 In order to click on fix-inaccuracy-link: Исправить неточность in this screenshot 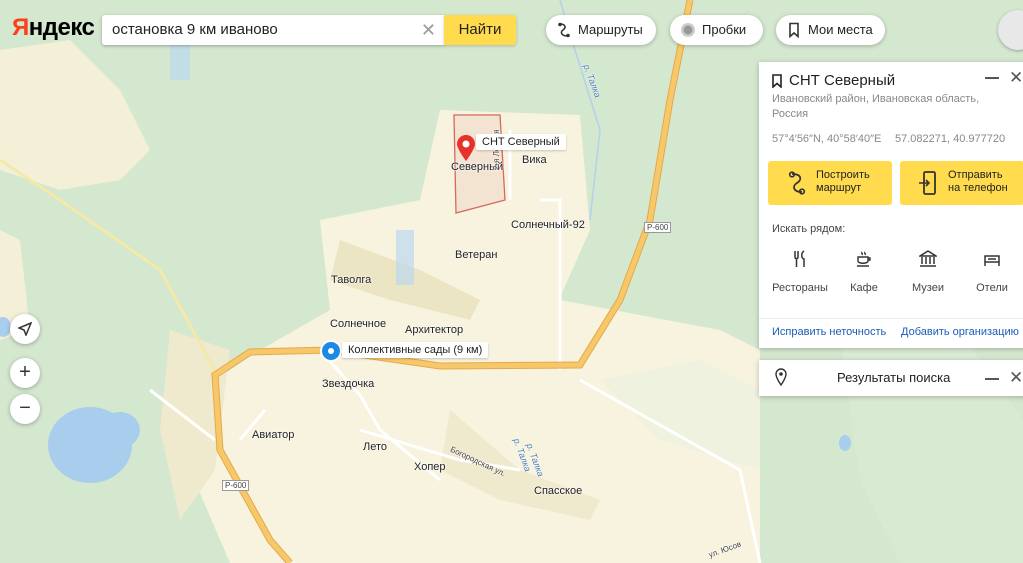, I will do `click(829, 332)`.